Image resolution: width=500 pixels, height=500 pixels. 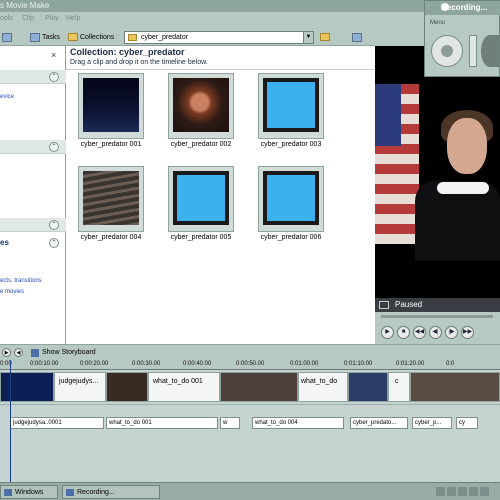 What do you see at coordinates (397, 381) in the screenshot?
I see `video-clip-label: c` at bounding box center [397, 381].